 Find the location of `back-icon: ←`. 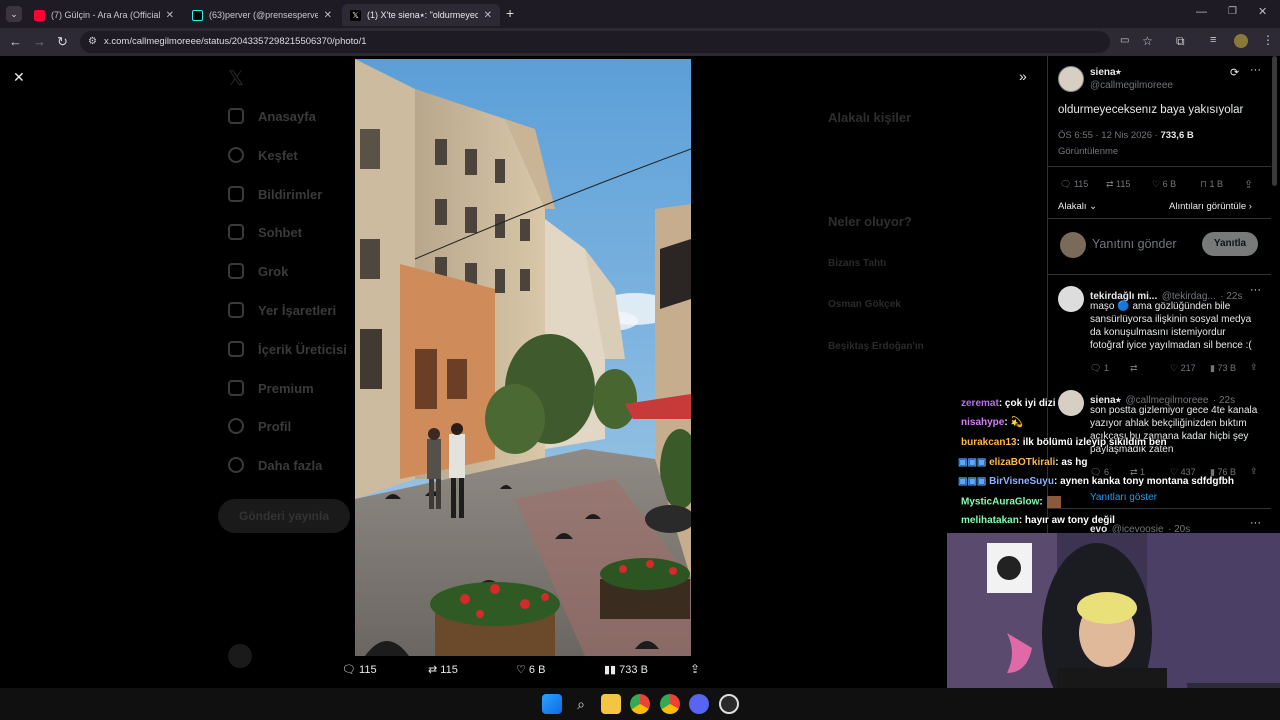

back-icon: ← is located at coordinates (15, 42).